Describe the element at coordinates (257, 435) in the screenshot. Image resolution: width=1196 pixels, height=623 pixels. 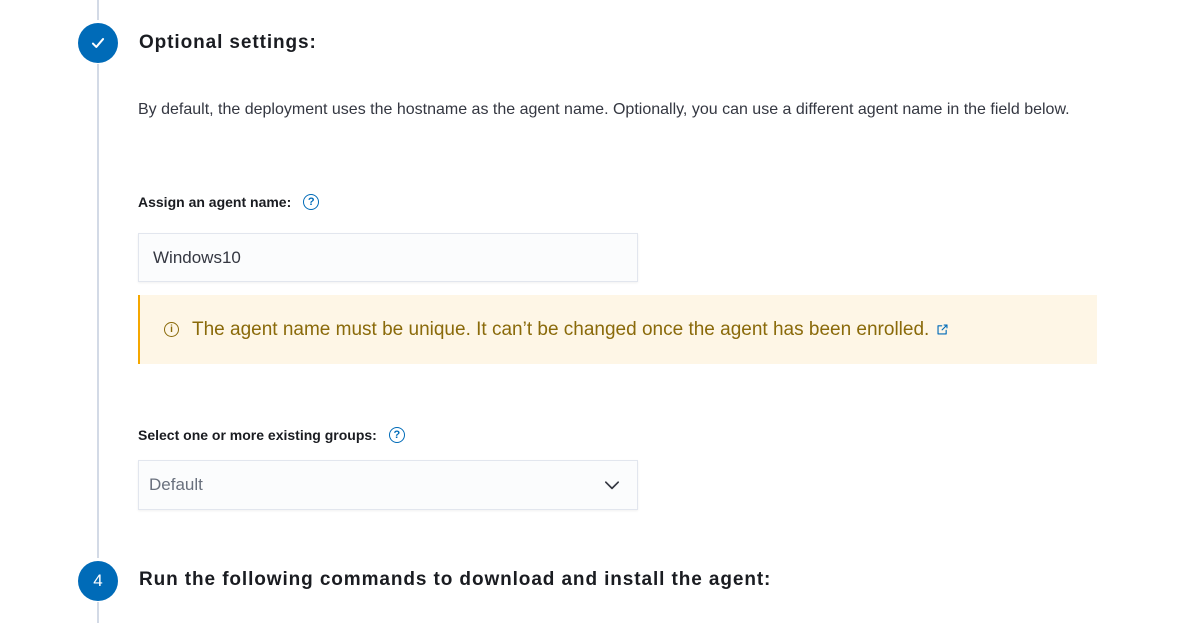
I see `groups-label-text: Select one or more existing groups:` at that location.